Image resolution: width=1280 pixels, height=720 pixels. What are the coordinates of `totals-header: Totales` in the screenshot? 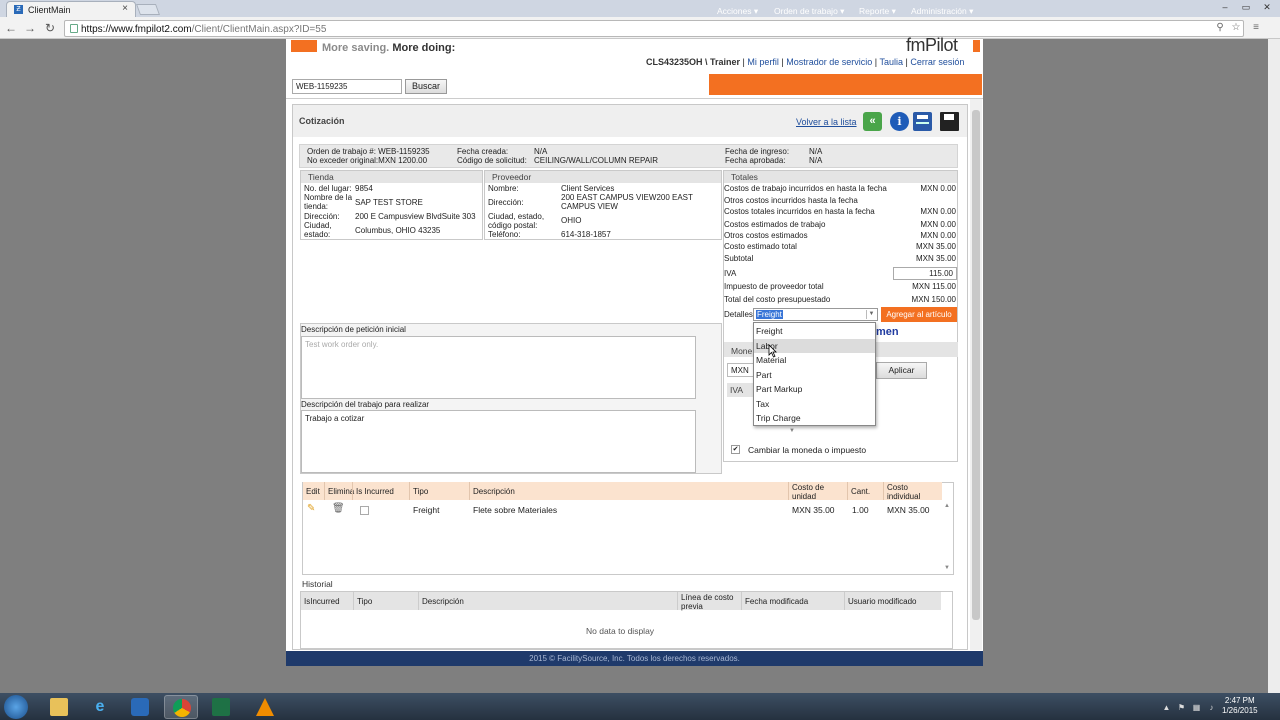 It's located at (840, 177).